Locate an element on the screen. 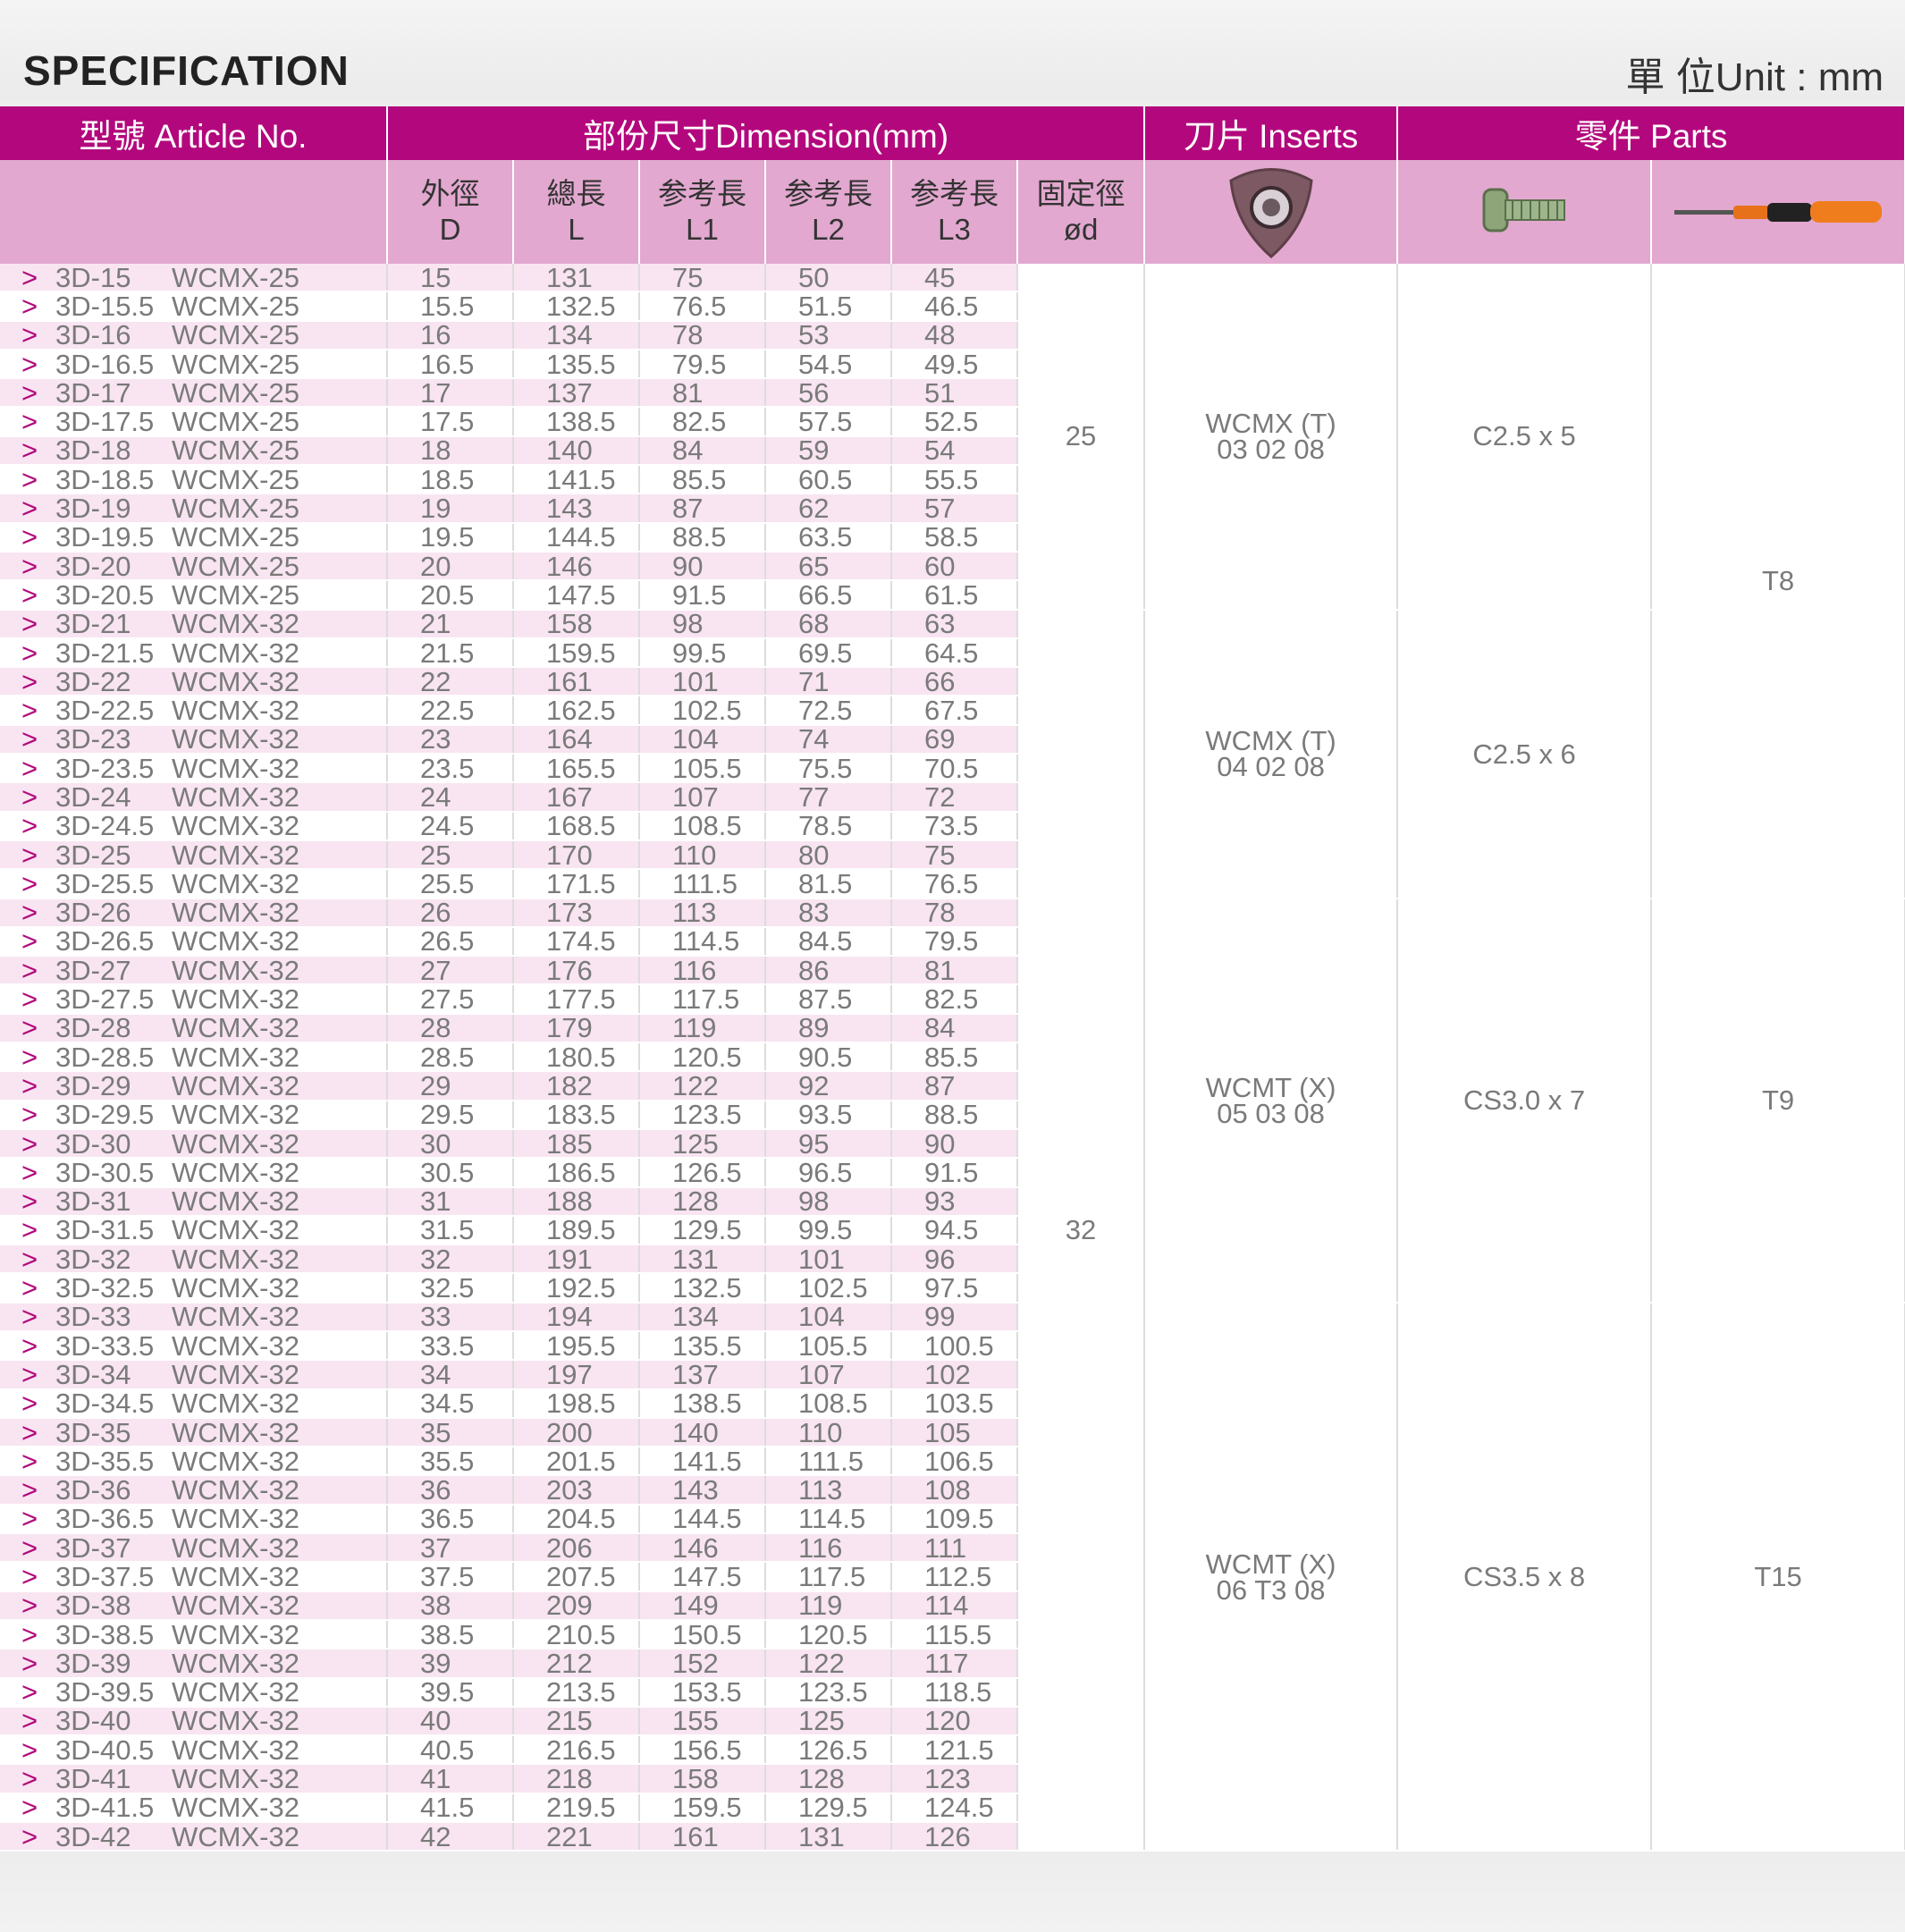 The width and height of the screenshot is (1905, 1932). article-cell: >3D-20 WCMX-25 is located at coordinates (194, 566).